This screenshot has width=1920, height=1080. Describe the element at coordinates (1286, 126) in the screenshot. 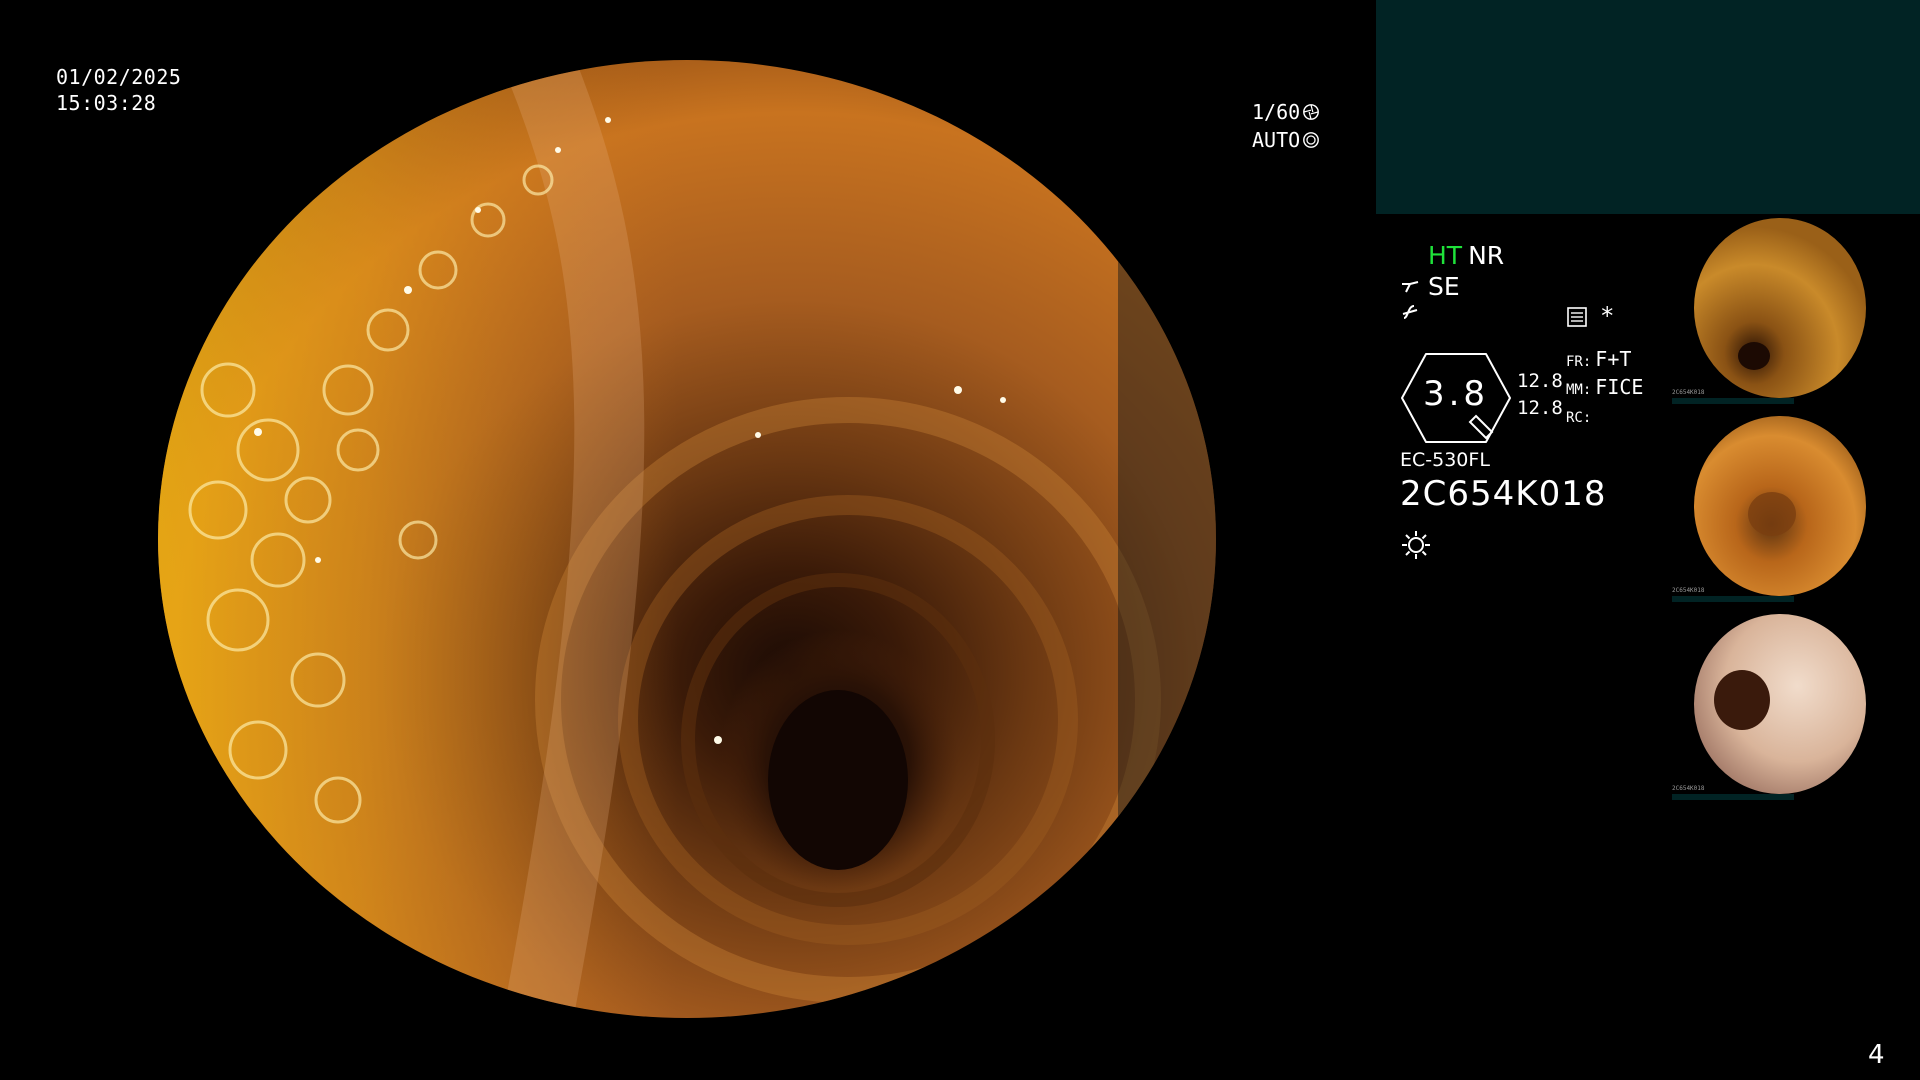

I see `exposure-overlay: 1/60 AUTO` at that location.